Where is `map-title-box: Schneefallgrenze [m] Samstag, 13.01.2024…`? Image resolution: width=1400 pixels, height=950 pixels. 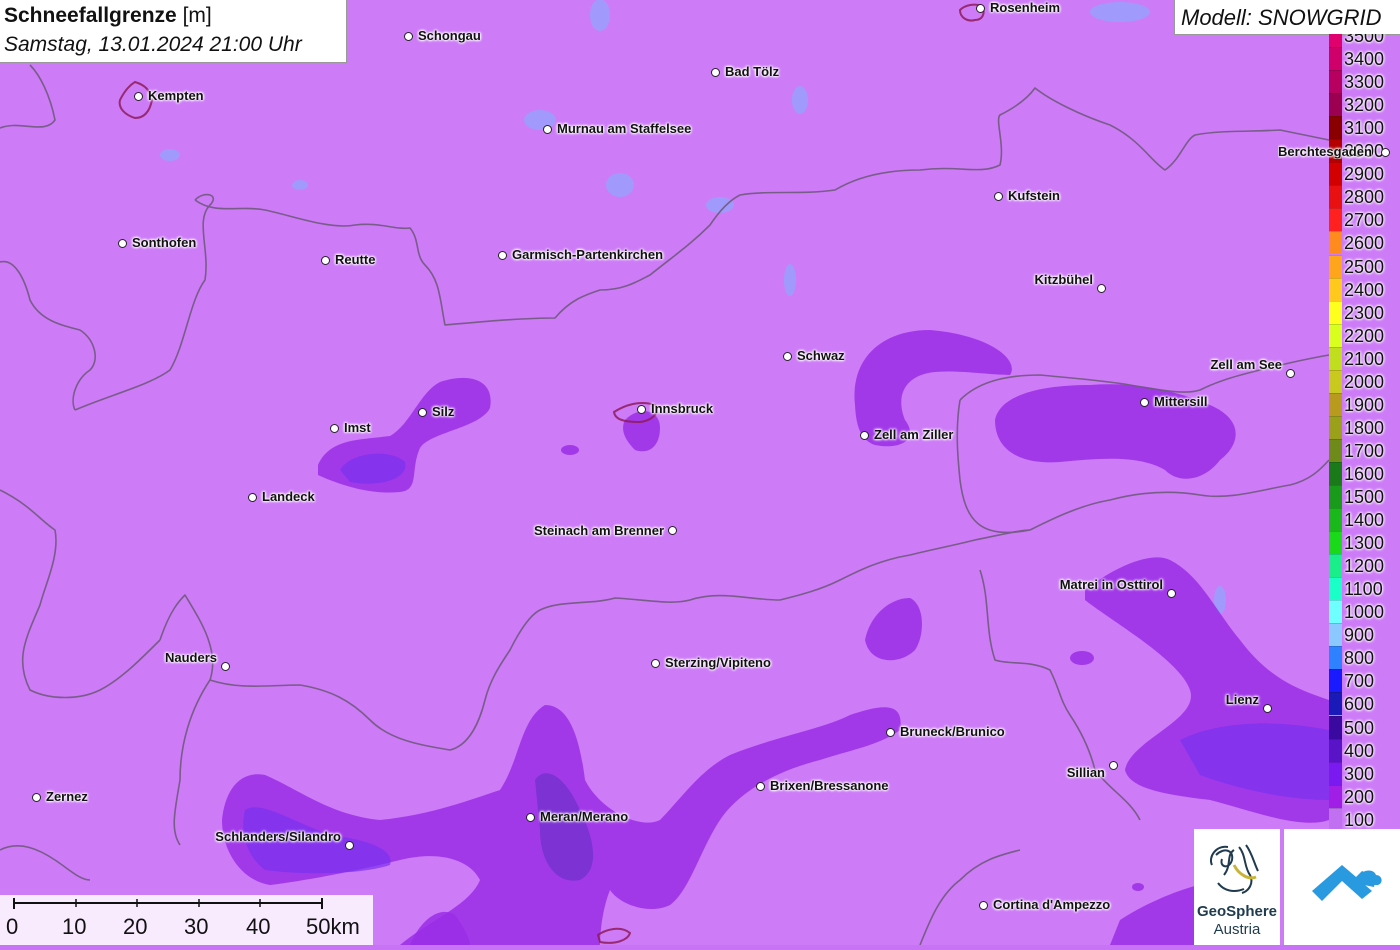
map-title-box: Schneefallgrenze [m] Samstag, 13.01.2024… is located at coordinates (173, 31).